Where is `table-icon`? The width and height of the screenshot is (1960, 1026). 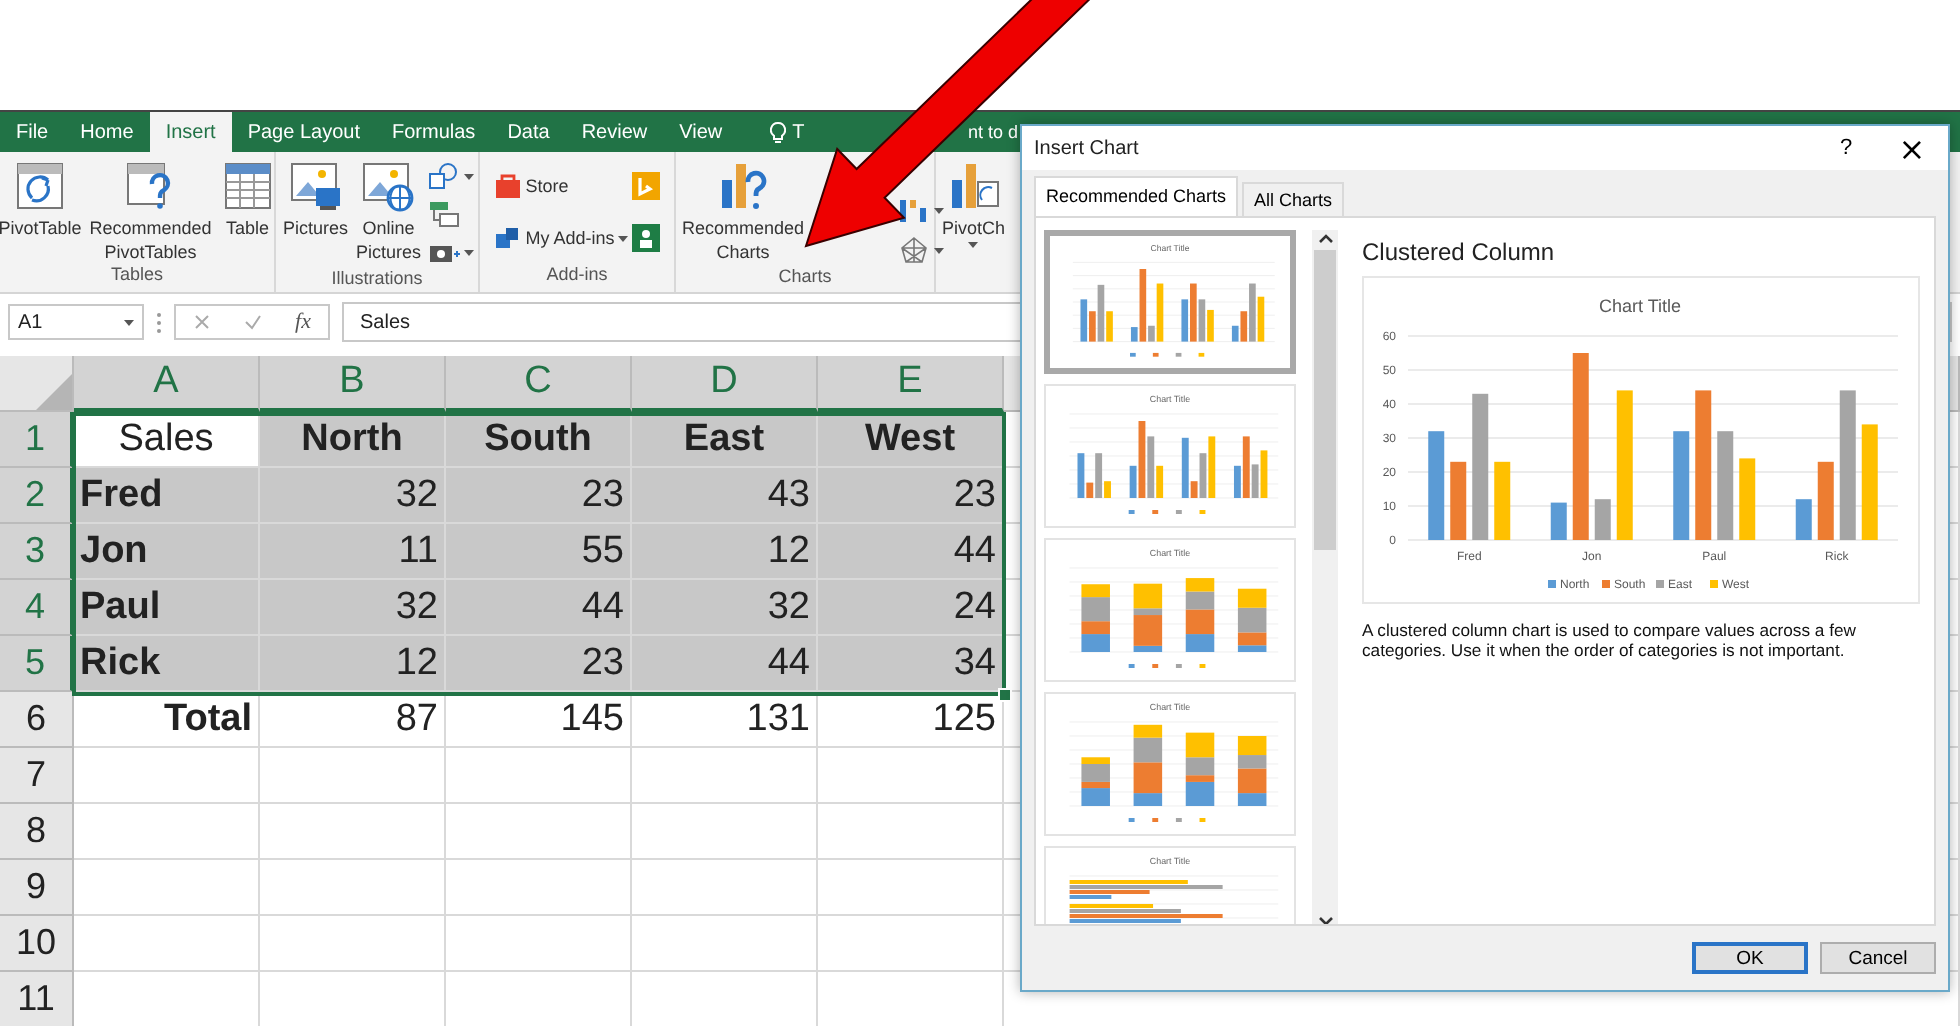 table-icon is located at coordinates (247, 186).